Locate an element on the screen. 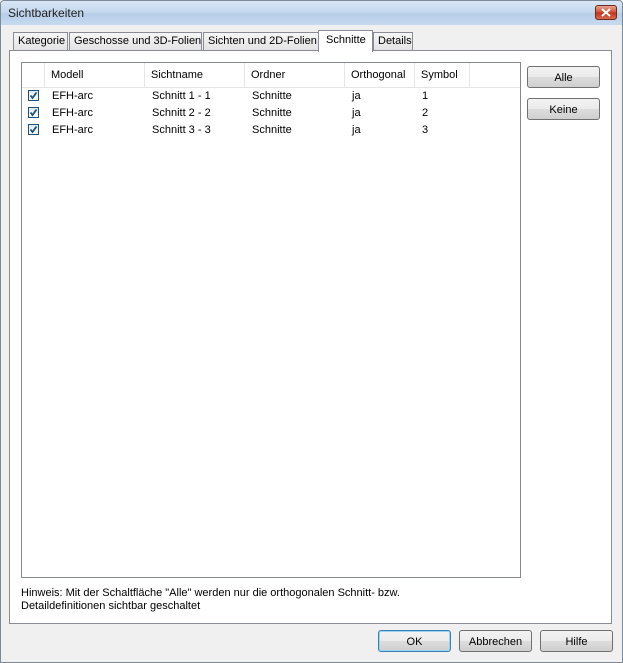 The image size is (623, 663). tab-sichten: Sichten und 2D-Folien is located at coordinates (261, 41).